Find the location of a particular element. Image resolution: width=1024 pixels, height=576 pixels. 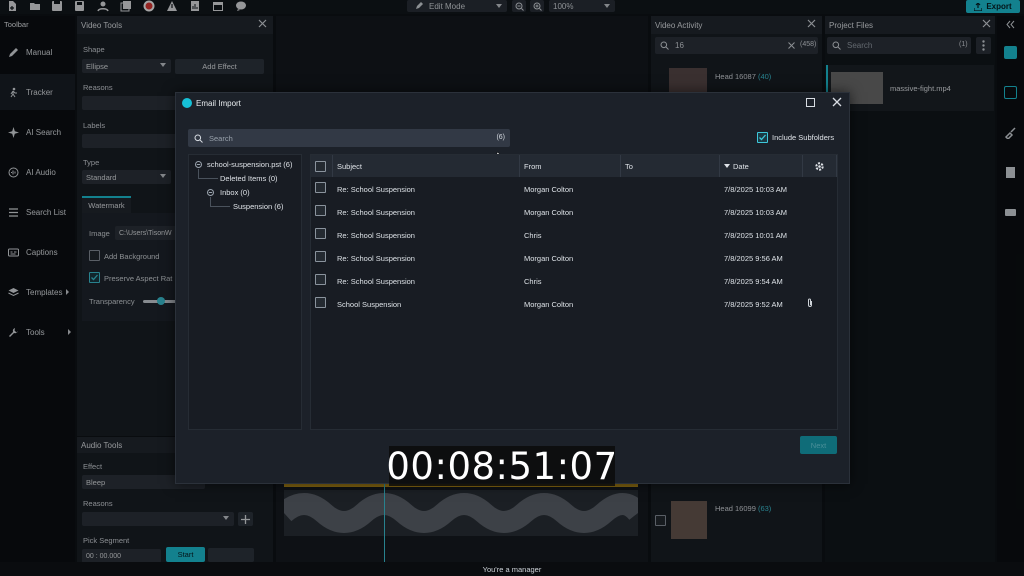

checkmark-icon is located at coordinates (762, 137).